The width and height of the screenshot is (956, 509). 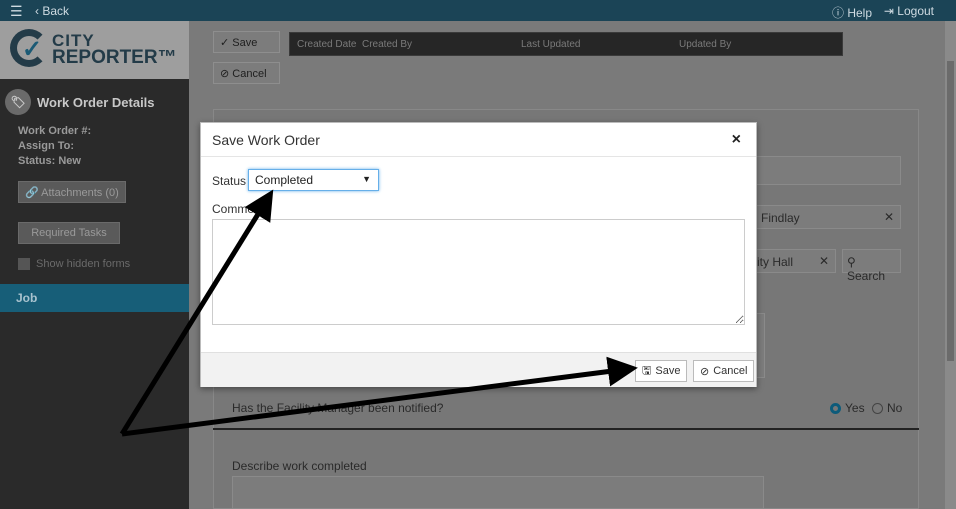 What do you see at coordinates (647, 370) in the screenshot?
I see `floppy-disk-icon: 🖫` at bounding box center [647, 370].